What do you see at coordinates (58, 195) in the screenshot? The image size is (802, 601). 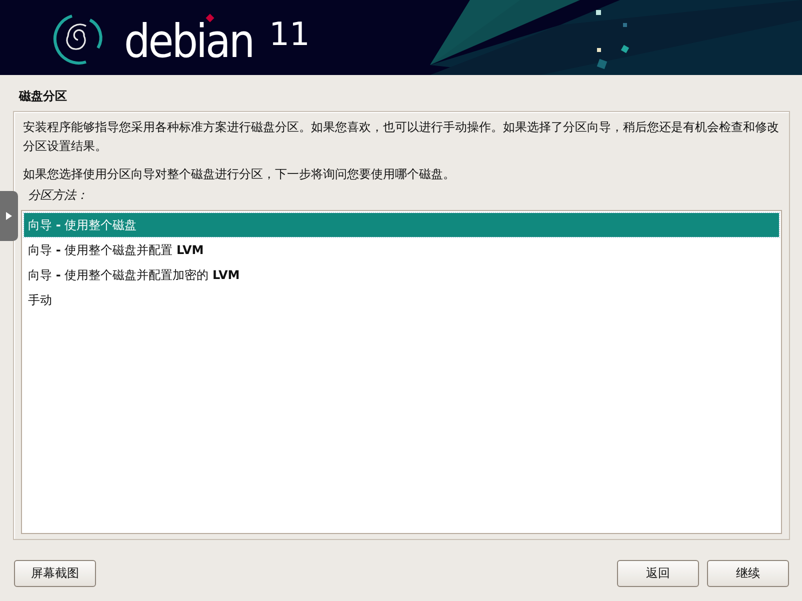 I see `list-label: 分区方法：` at bounding box center [58, 195].